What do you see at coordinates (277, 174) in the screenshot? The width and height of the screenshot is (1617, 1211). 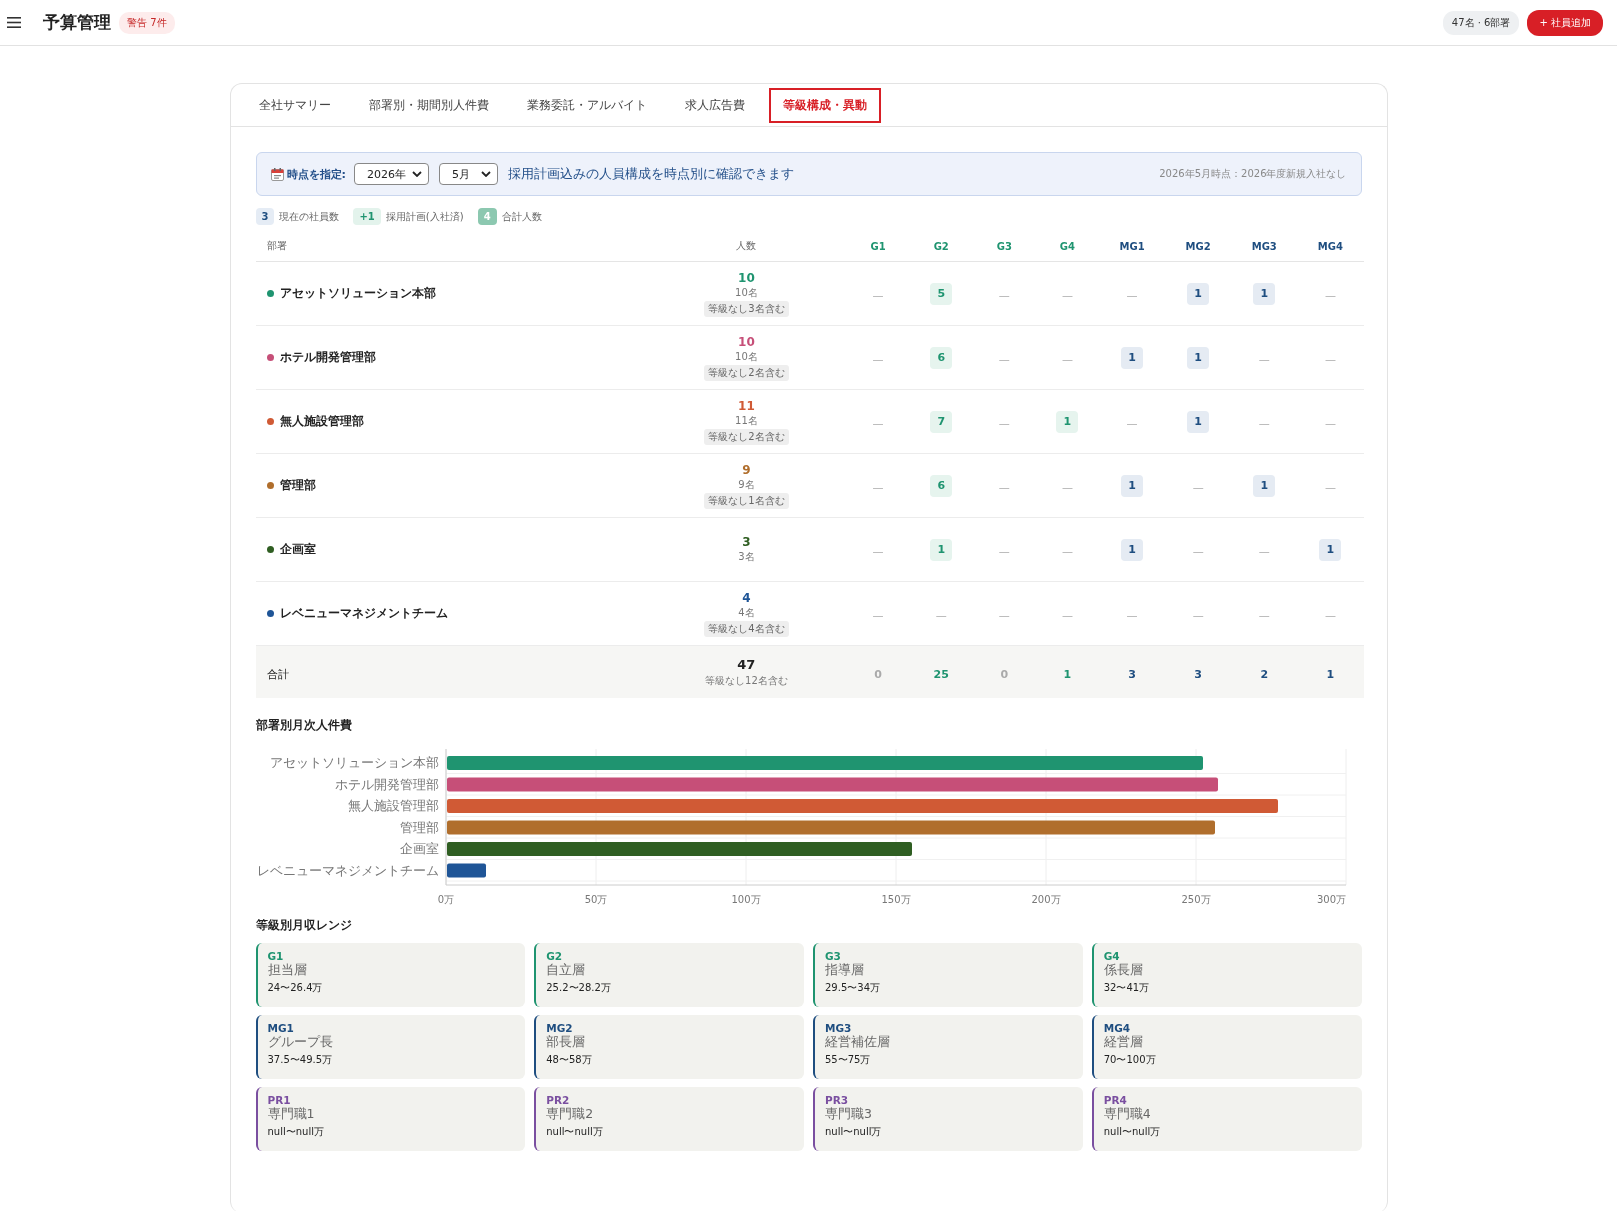 I see `calendar-icon` at bounding box center [277, 174].